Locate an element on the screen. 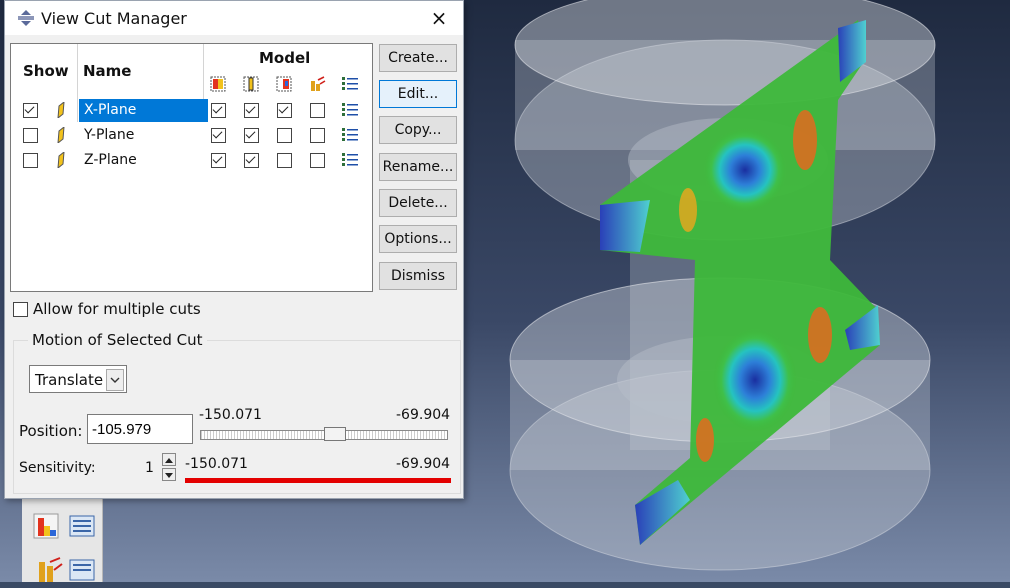 The image size is (1010, 588). cut-name-cell: Y-Plane is located at coordinates (143, 135).